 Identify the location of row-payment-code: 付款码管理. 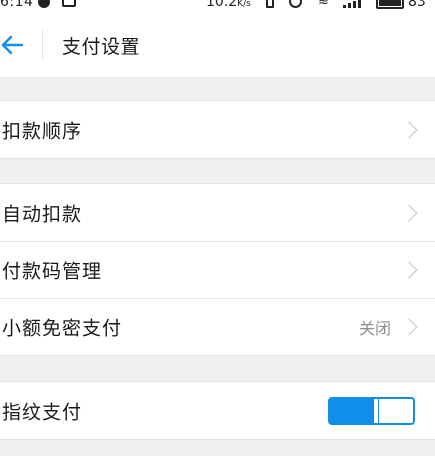
(217, 269).